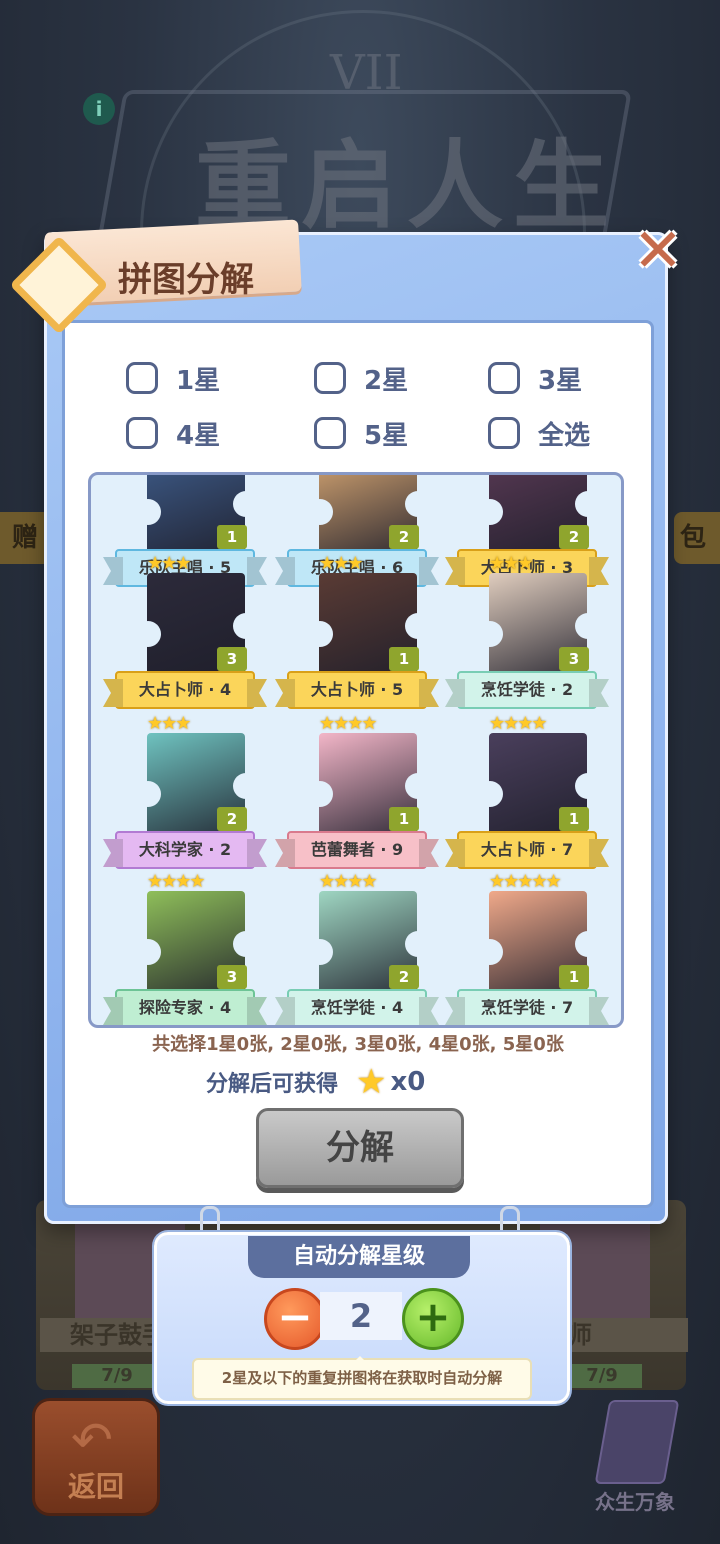 The height and width of the screenshot is (1544, 720). I want to click on piece-name-ribbon: 烹饪学徒 · 4, so click(357, 1007).